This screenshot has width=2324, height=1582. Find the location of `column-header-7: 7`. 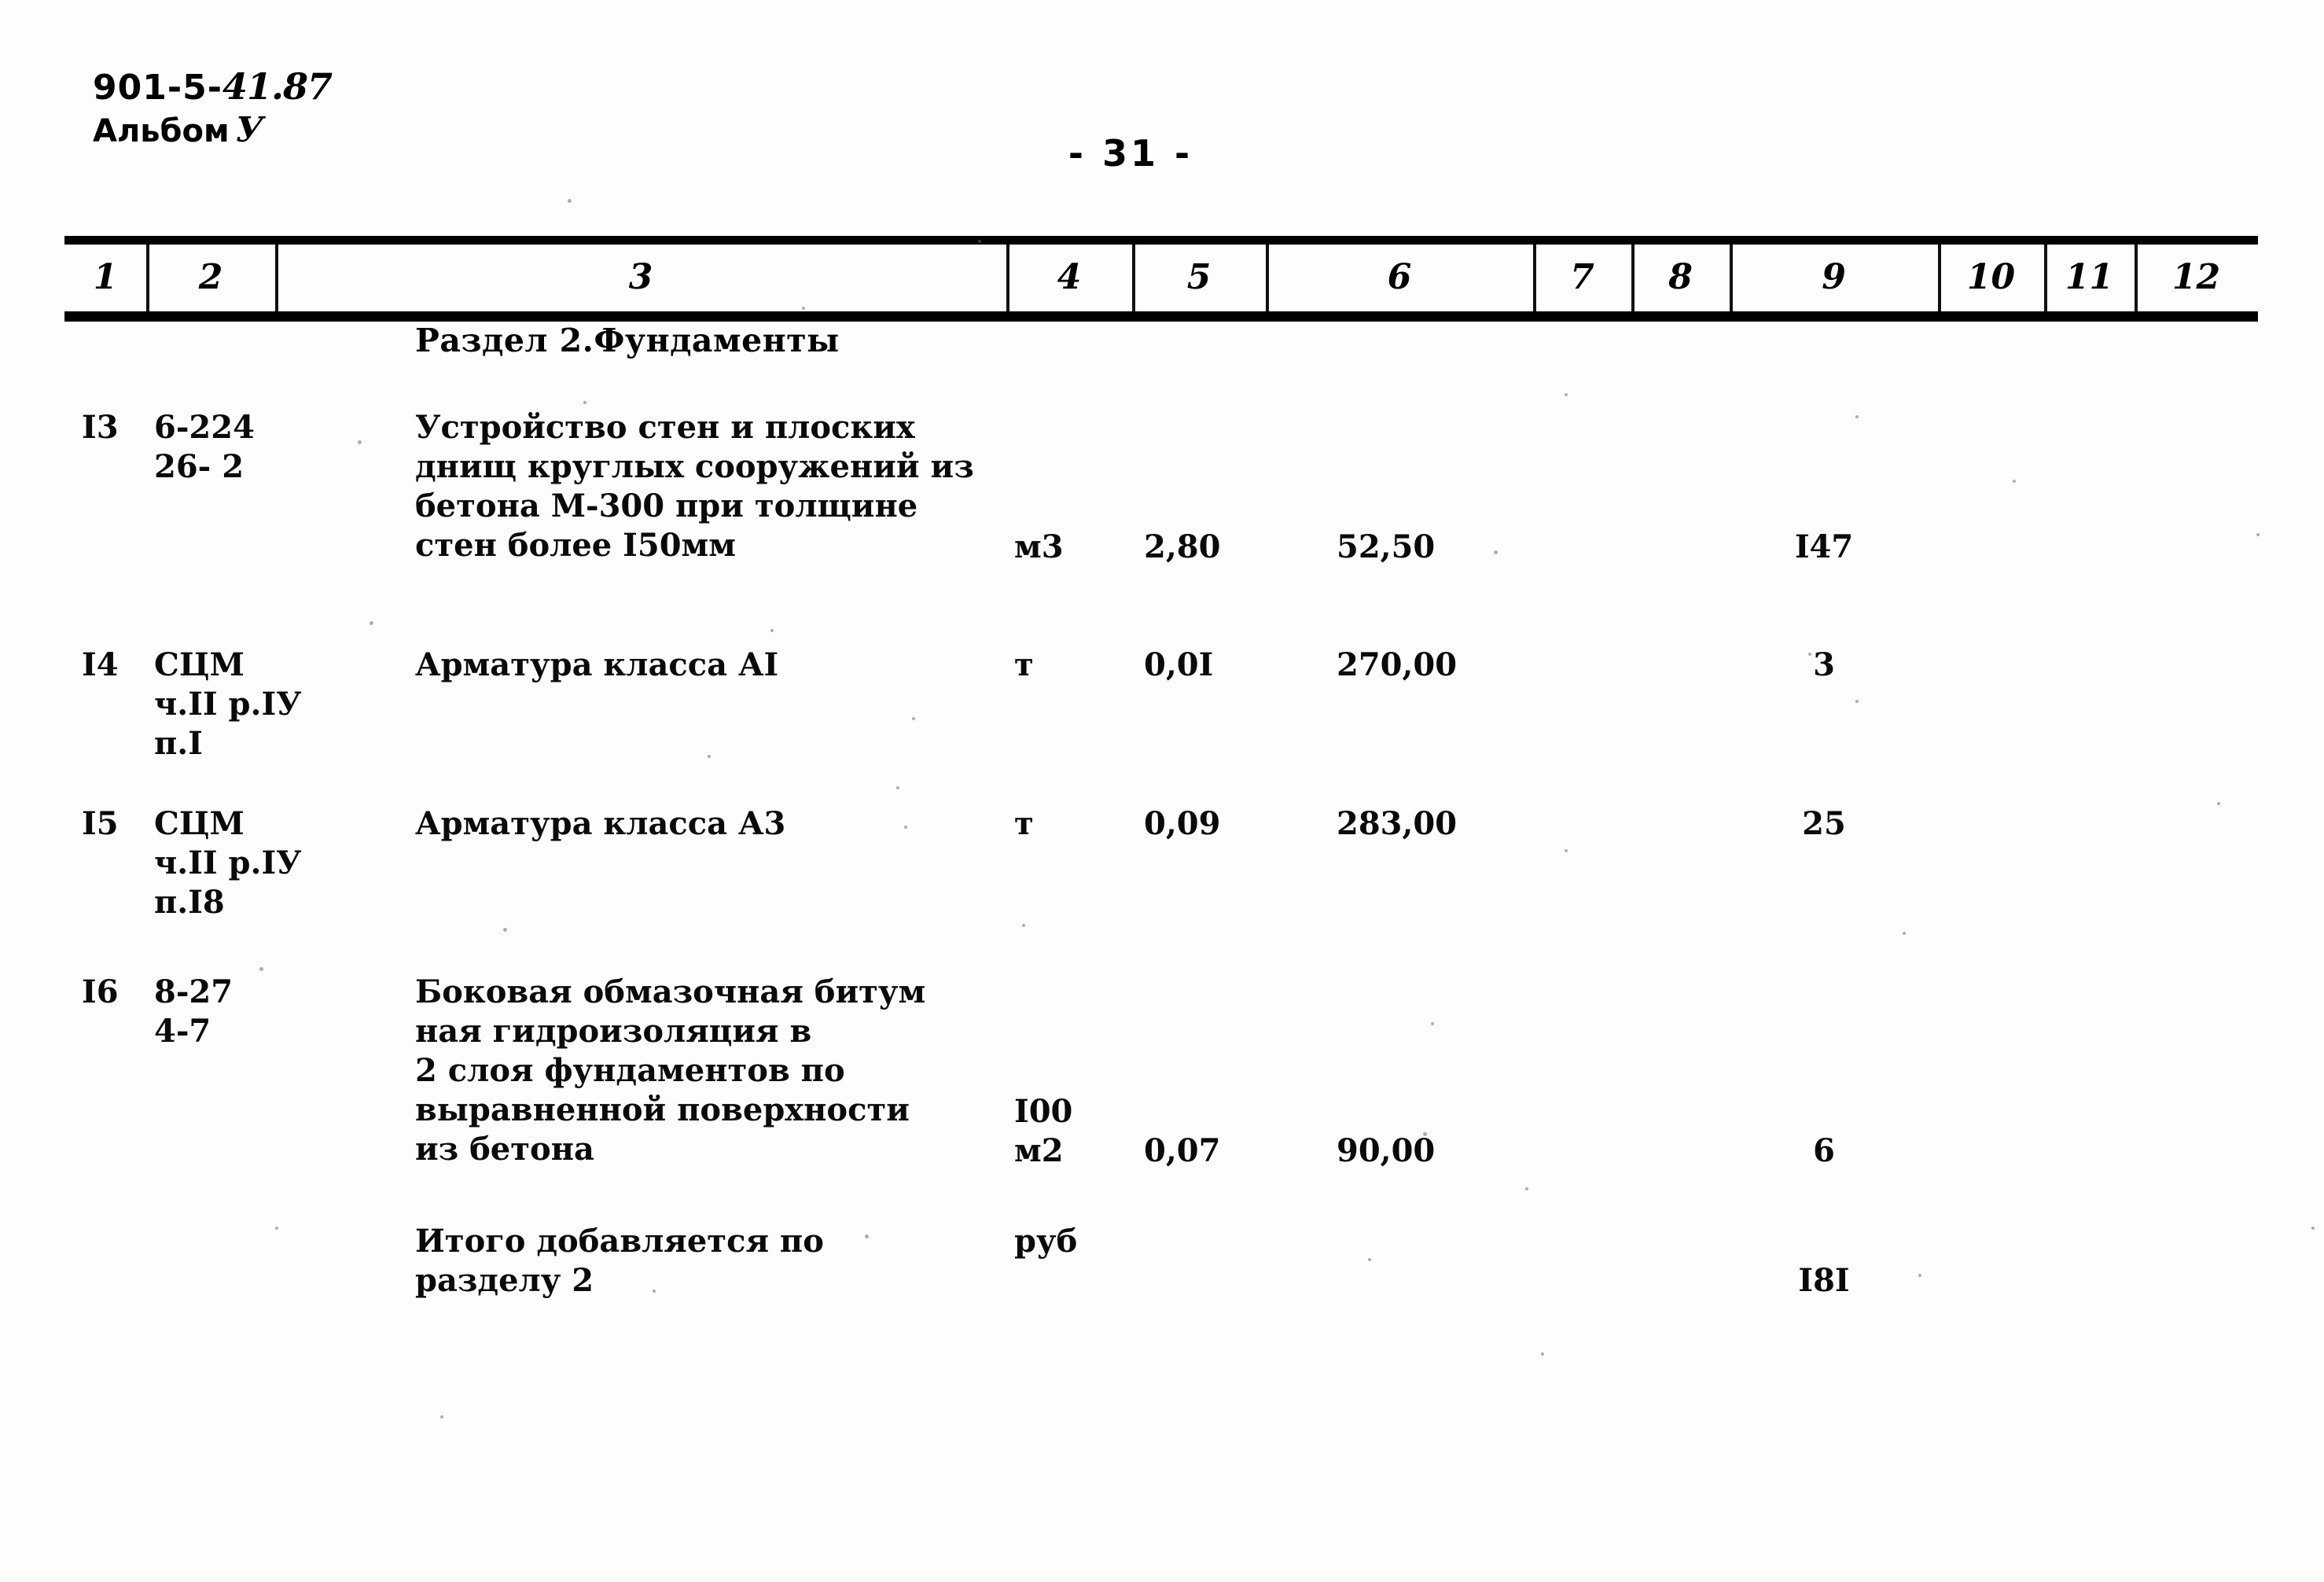

column-header-7: 7 is located at coordinates (1582, 277).